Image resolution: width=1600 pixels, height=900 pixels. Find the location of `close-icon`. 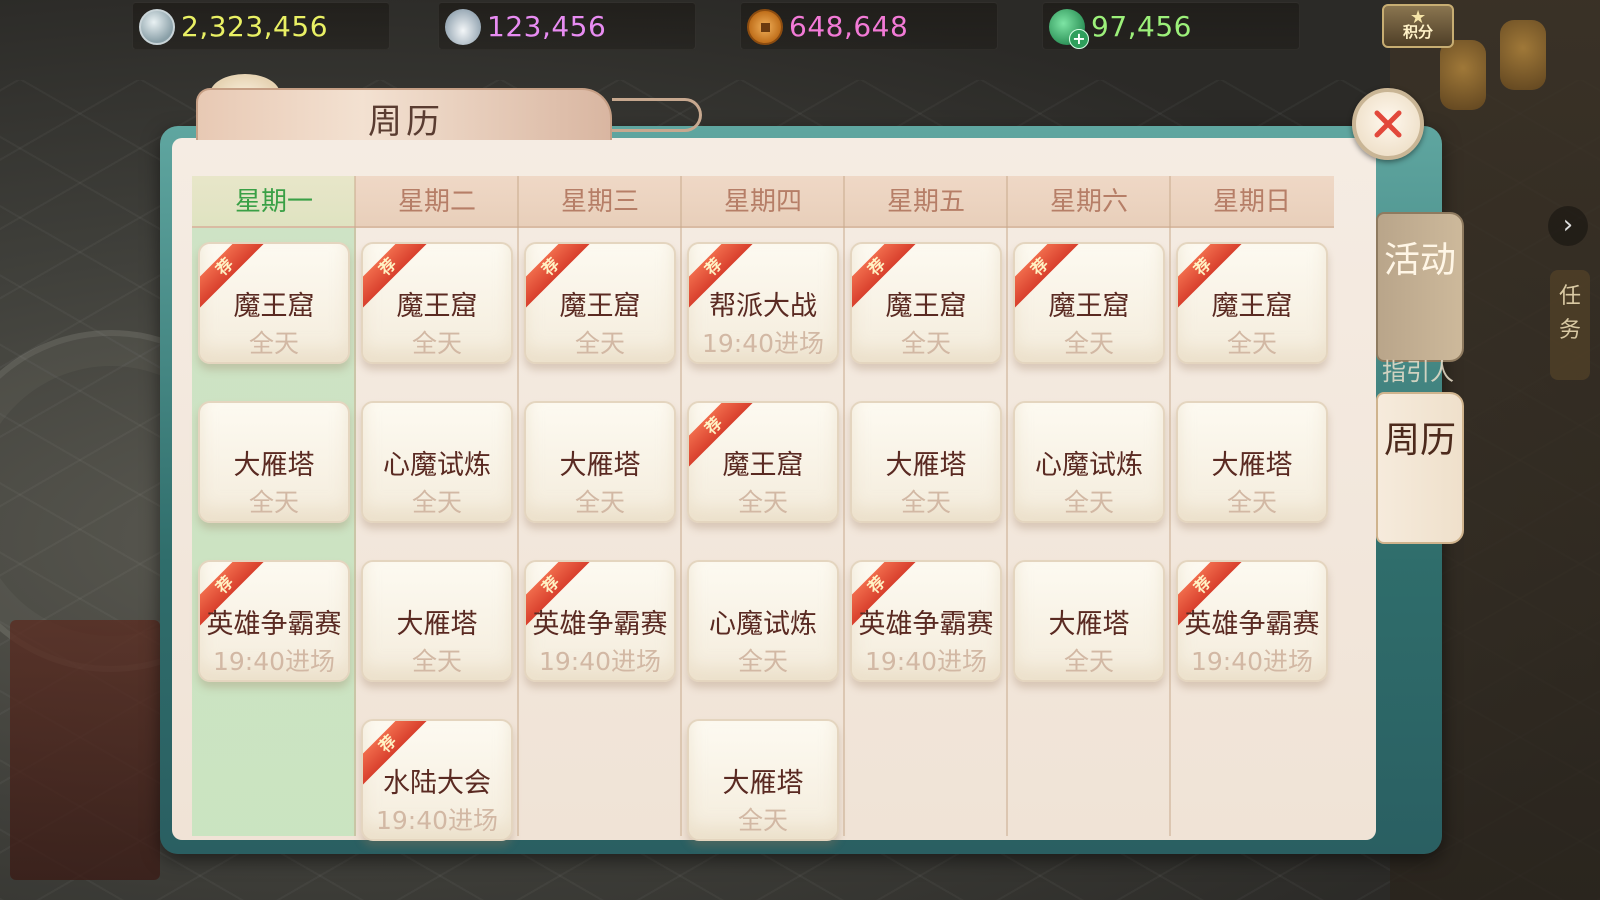

close-icon is located at coordinates (1388, 124).